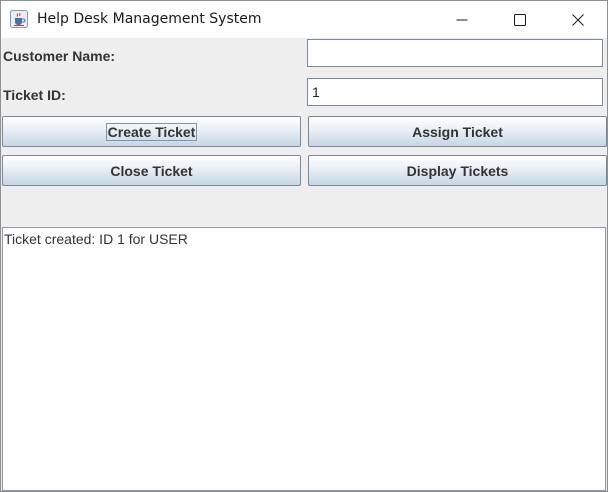  What do you see at coordinates (304, 19) in the screenshot?
I see `title-bar: Help Desk Management System` at bounding box center [304, 19].